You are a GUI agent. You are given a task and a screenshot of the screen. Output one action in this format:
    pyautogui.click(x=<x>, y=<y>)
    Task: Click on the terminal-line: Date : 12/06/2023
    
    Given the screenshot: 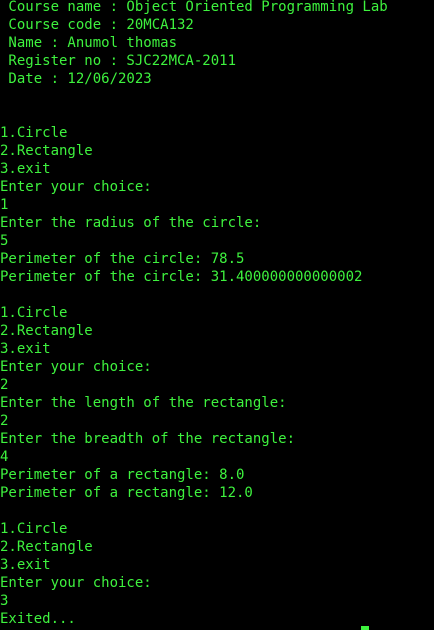 What is the action you would take?
    pyautogui.click(x=76, y=79)
    